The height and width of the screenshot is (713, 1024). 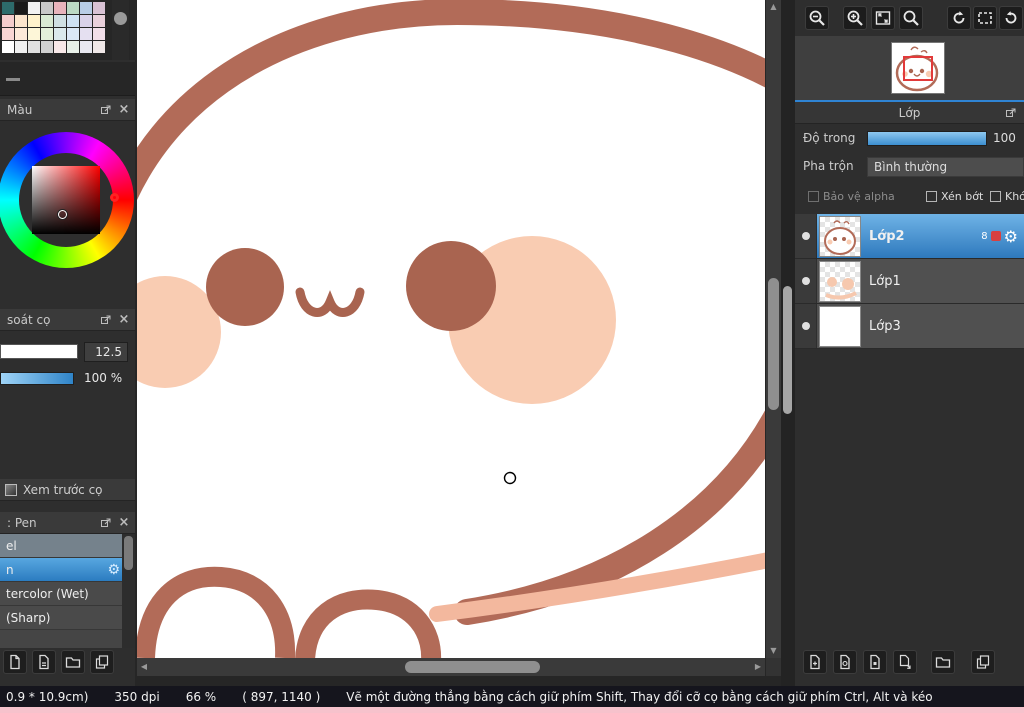 I want to click on select-area-button, so click(x=985, y=18).